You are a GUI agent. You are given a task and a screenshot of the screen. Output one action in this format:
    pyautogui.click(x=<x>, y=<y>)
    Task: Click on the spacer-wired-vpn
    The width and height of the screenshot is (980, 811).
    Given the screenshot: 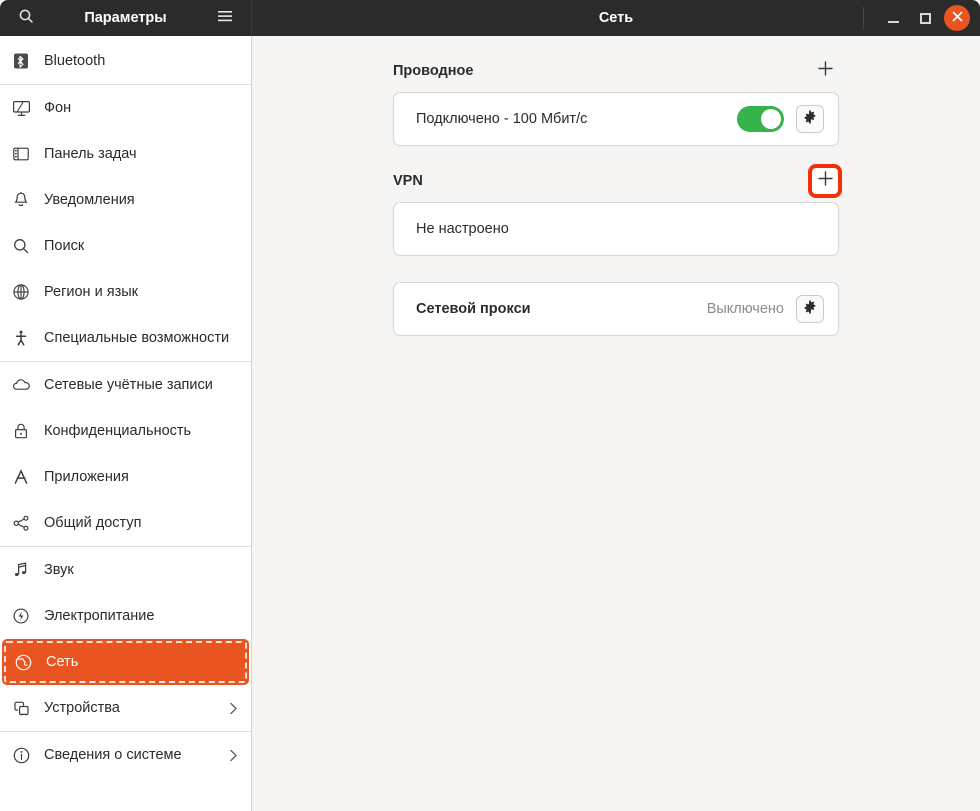 What is the action you would take?
    pyautogui.click(x=616, y=155)
    